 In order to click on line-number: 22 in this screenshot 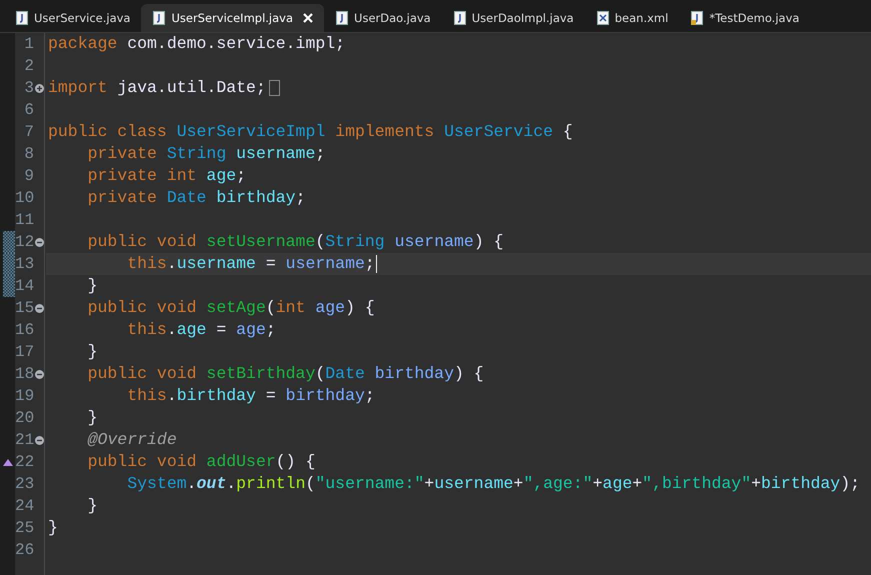, I will do `click(24, 462)`.